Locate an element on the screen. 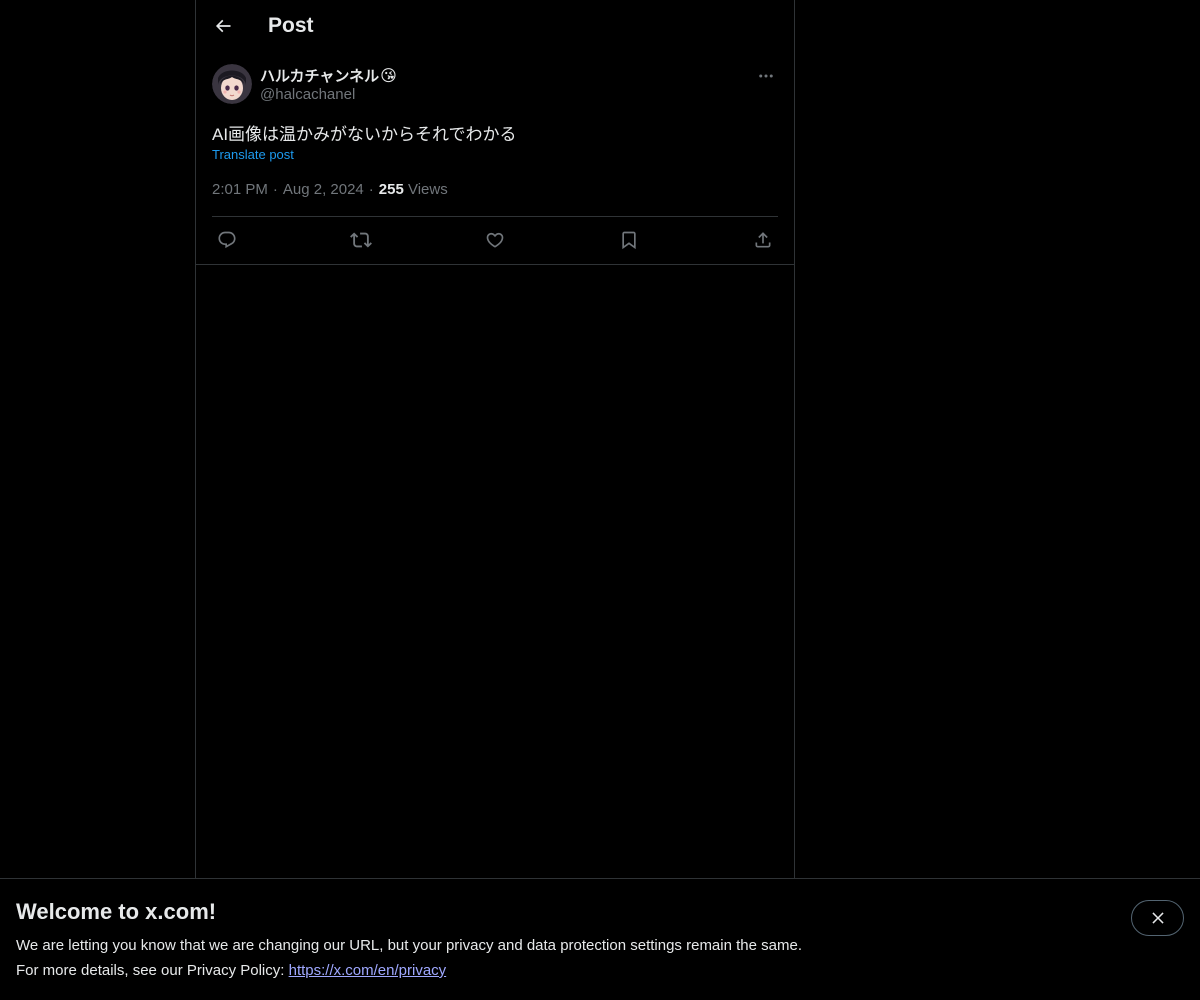 The height and width of the screenshot is (1000, 1200). close-icon is located at coordinates (1157, 918).